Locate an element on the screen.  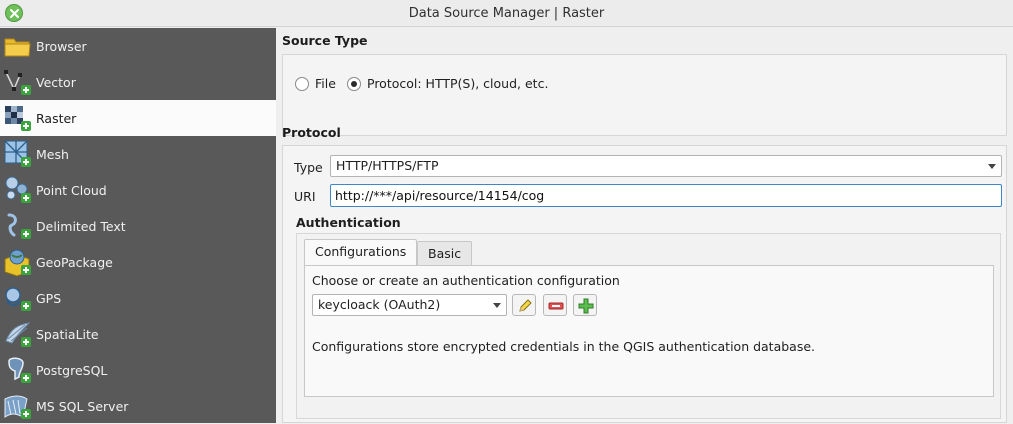
raster-icon is located at coordinates (18, 118).